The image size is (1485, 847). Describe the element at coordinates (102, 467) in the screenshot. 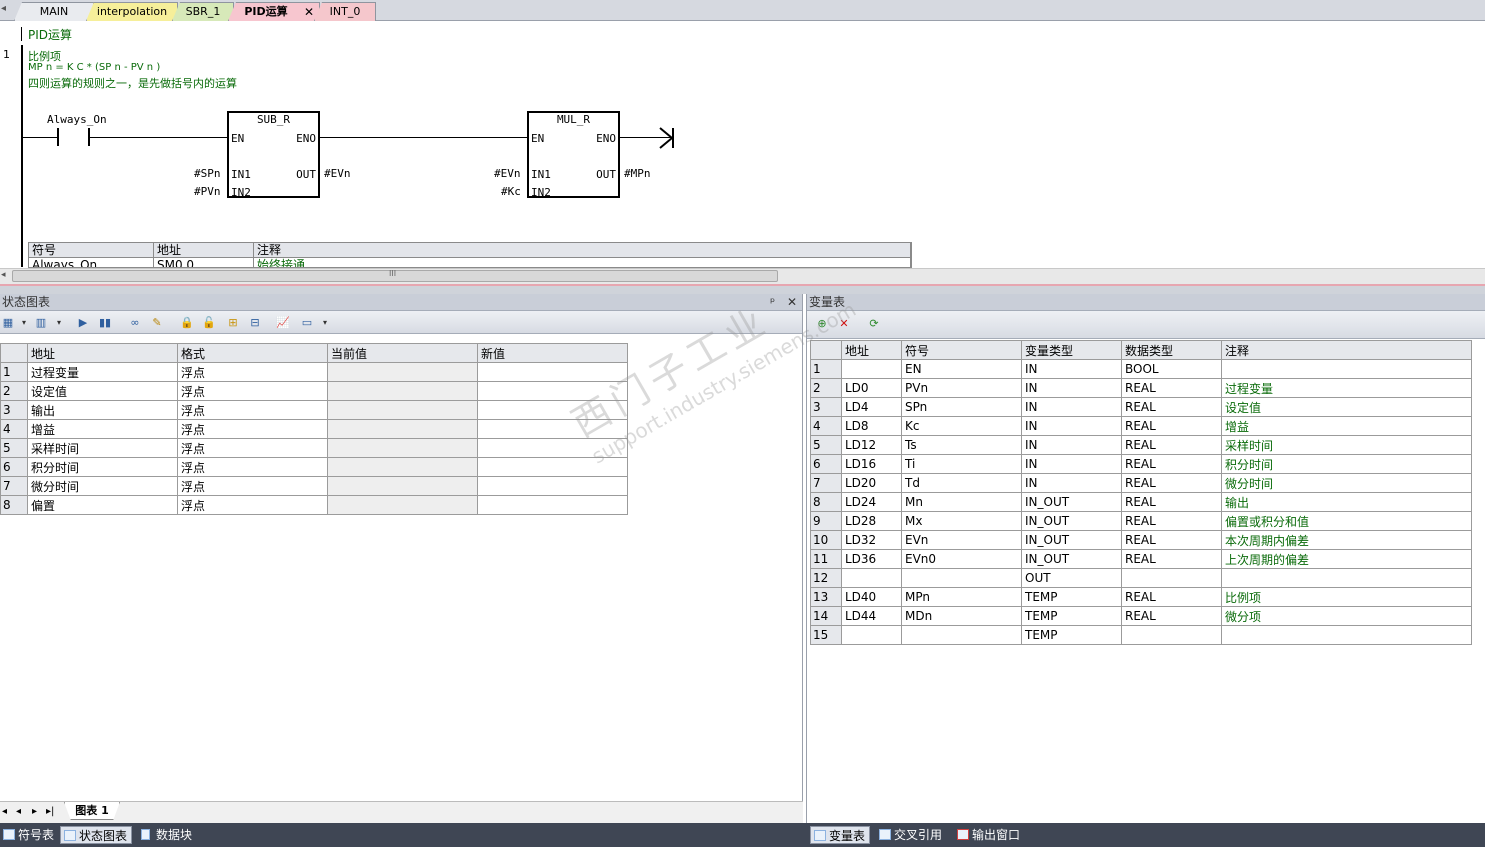

I see `address-cell: 积分时间` at that location.